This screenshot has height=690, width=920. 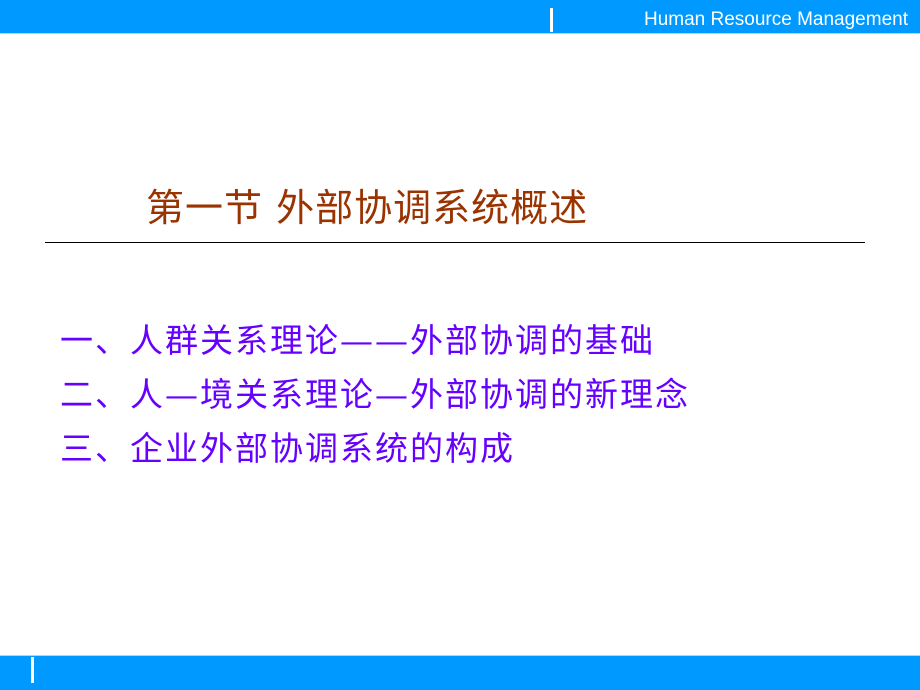 I want to click on outline-item: 三、企业外部协调系统的构成, so click(x=287, y=448).